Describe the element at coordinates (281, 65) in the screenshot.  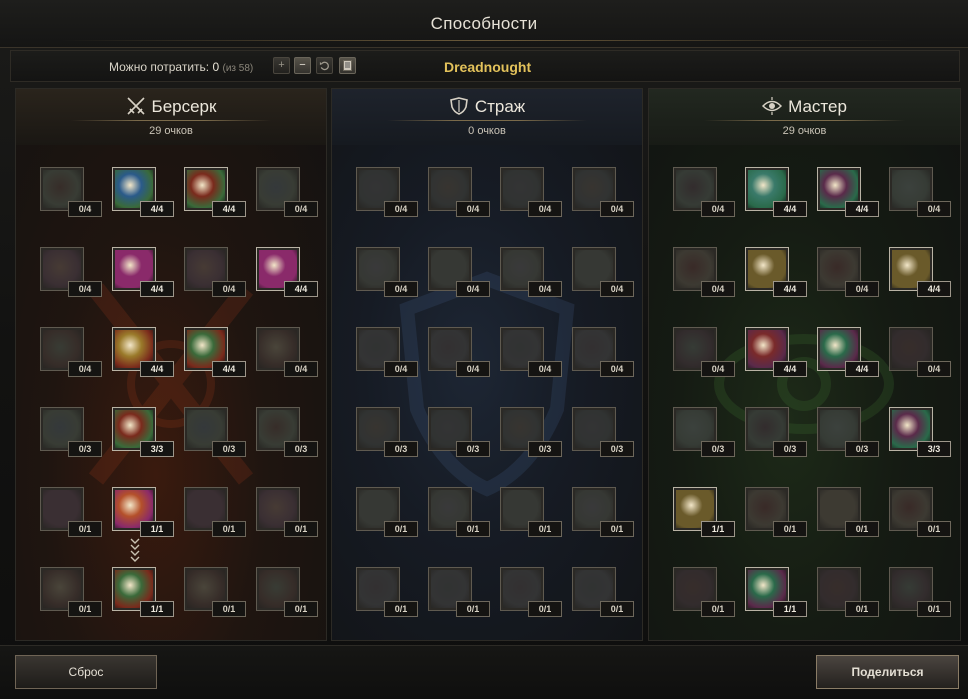
I see `add-point-button: +` at that location.